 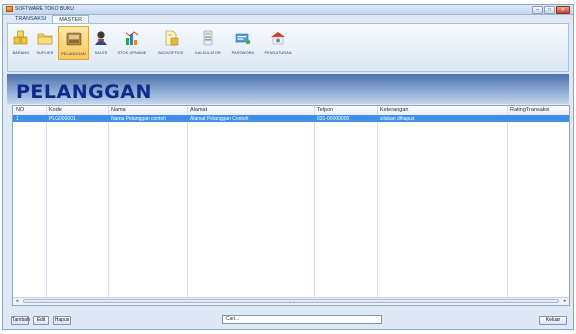 I want to click on menu-tabs: TRANSAKSI MASTER, so click(x=49, y=19).